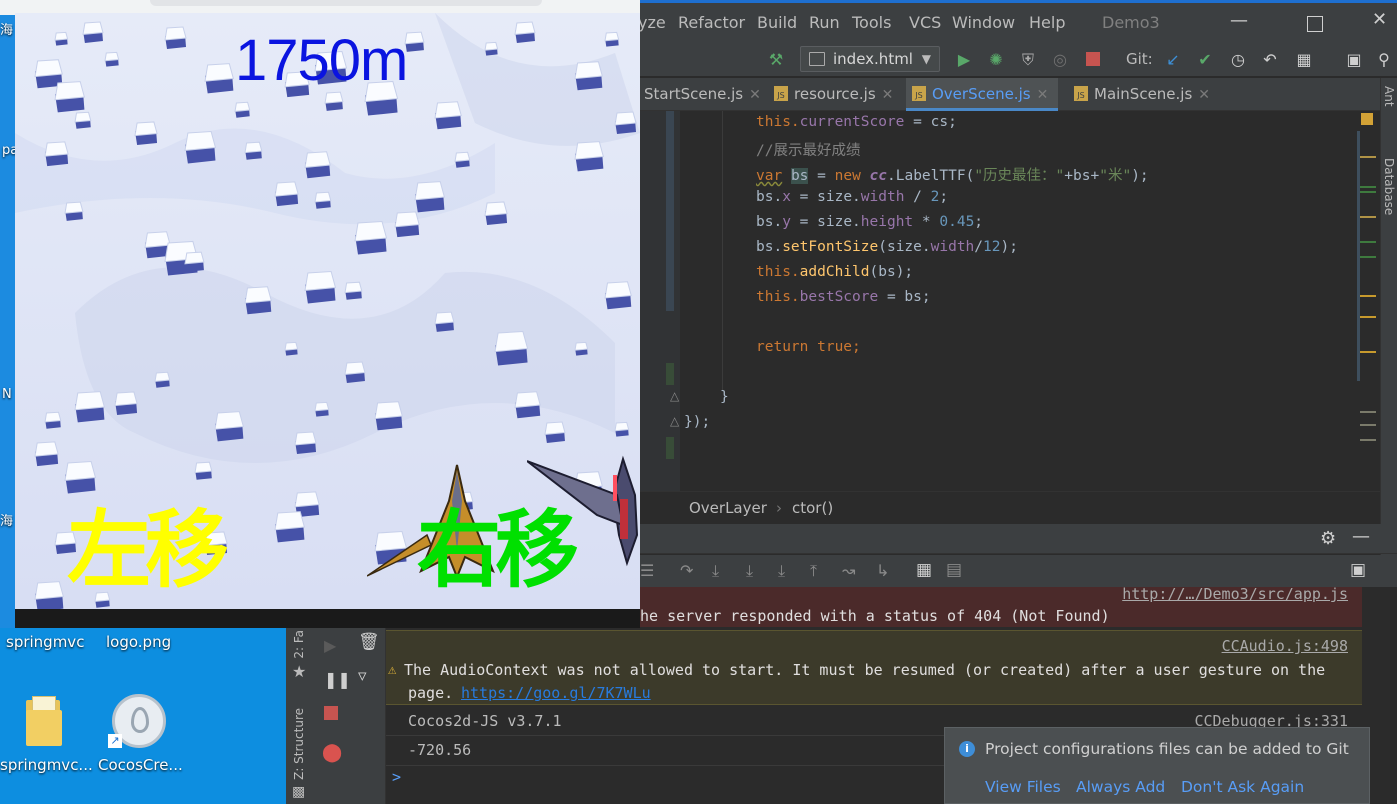 This screenshot has height=804, width=1397. Describe the element at coordinates (925, 22) in the screenshot. I see `menu-vcs: VCS` at that location.